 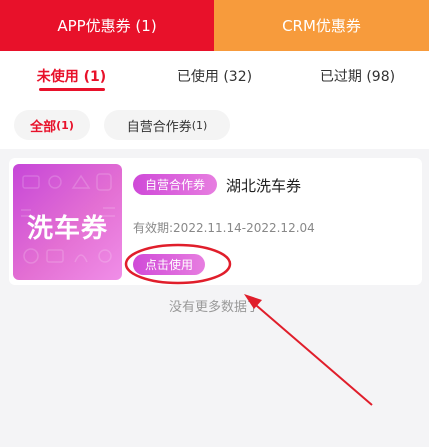 I want to click on tab-expired-label: 已过期 (98), so click(x=357, y=77).